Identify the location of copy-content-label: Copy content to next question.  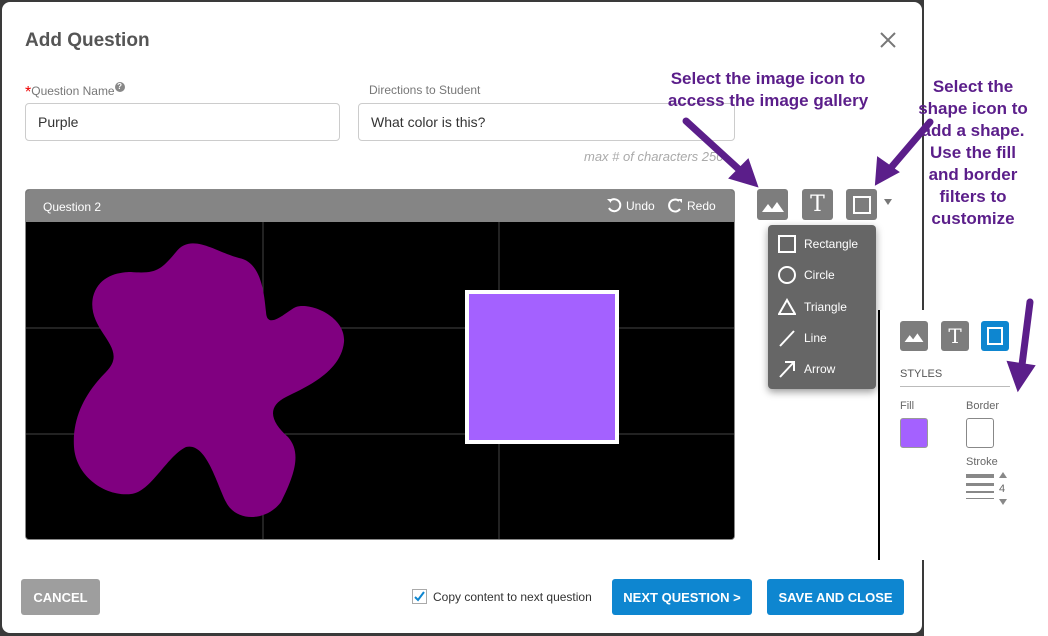
(512, 597).